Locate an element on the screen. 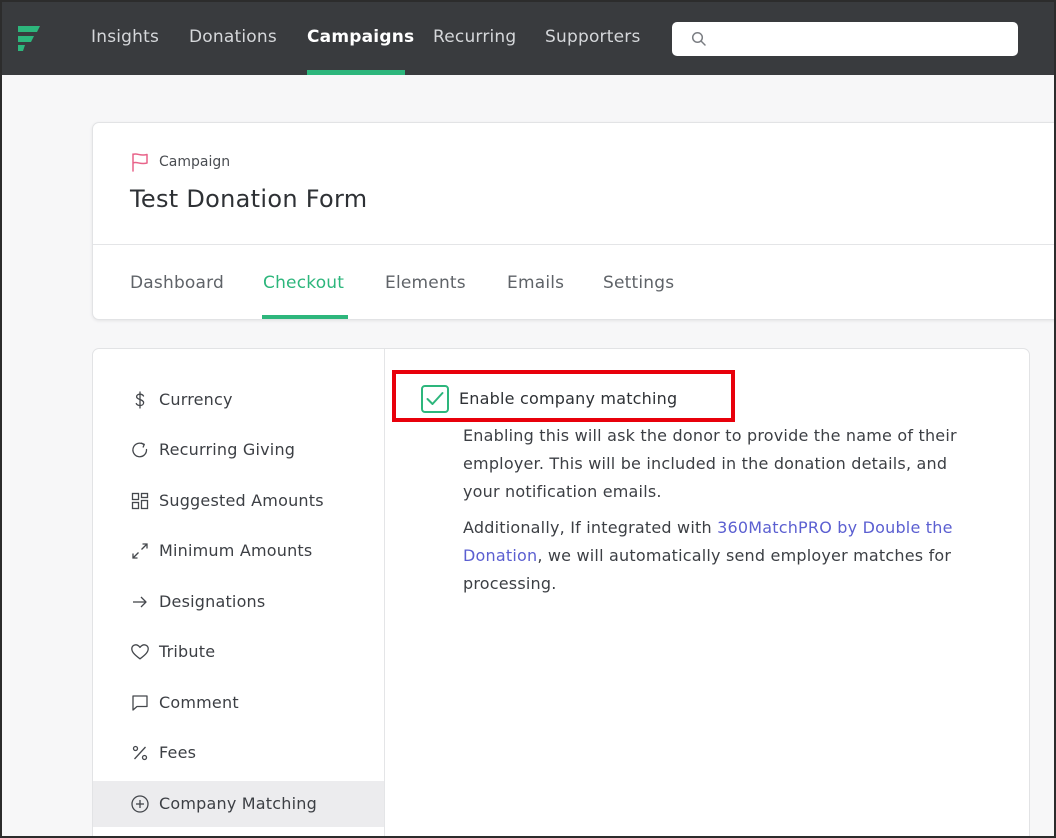 The height and width of the screenshot is (838, 1056). sidebar-item-label: Comment is located at coordinates (199, 702).